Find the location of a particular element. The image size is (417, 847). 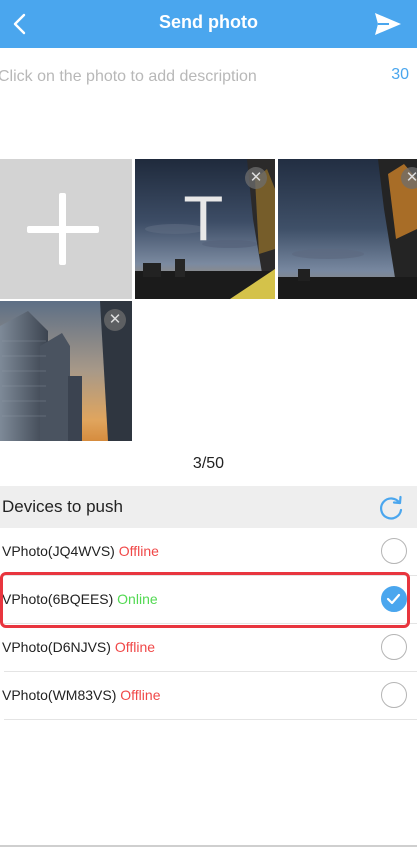

device-row: VPhoto(WM83VS) Offline is located at coordinates (208, 696).